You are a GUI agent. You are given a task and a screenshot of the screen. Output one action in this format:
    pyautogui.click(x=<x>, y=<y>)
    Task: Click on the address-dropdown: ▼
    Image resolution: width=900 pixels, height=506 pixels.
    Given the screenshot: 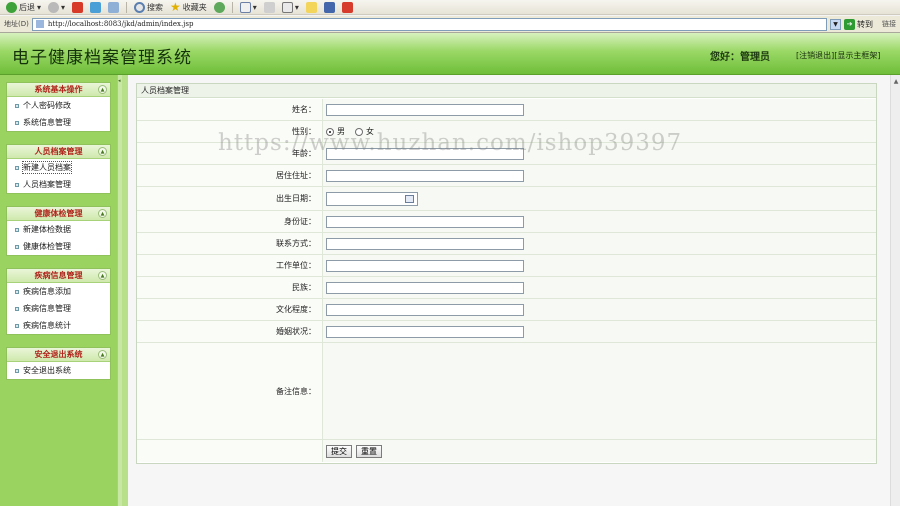 What is the action you would take?
    pyautogui.click(x=835, y=24)
    